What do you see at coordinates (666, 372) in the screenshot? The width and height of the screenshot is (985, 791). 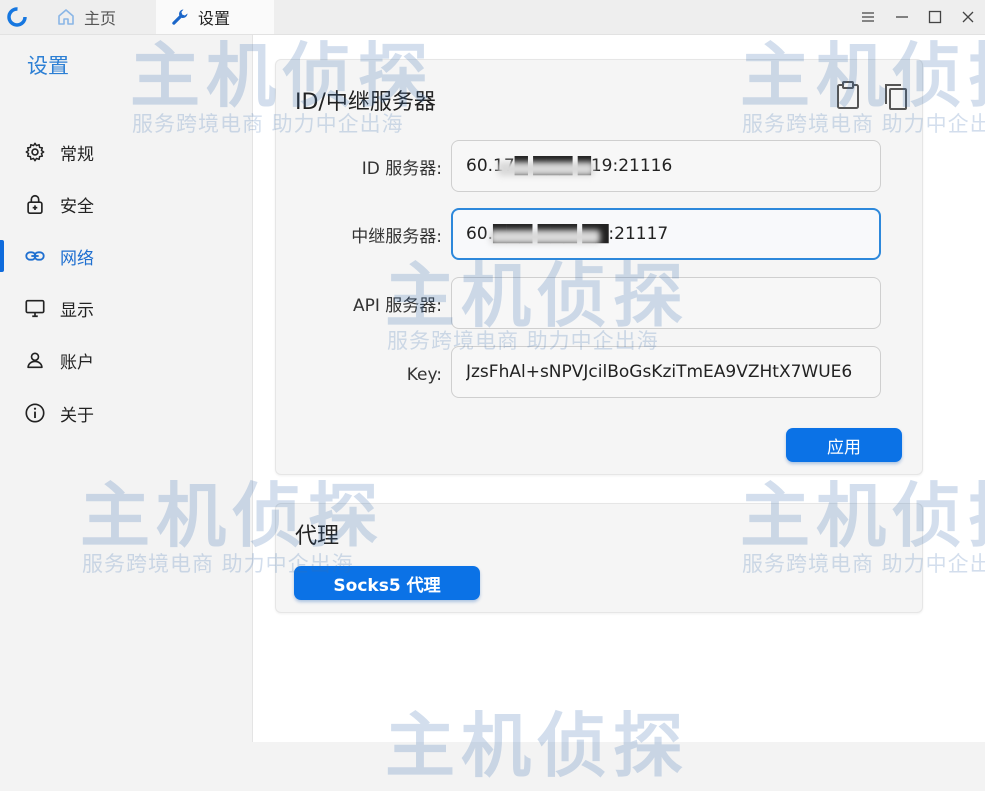 I see `key-input` at bounding box center [666, 372].